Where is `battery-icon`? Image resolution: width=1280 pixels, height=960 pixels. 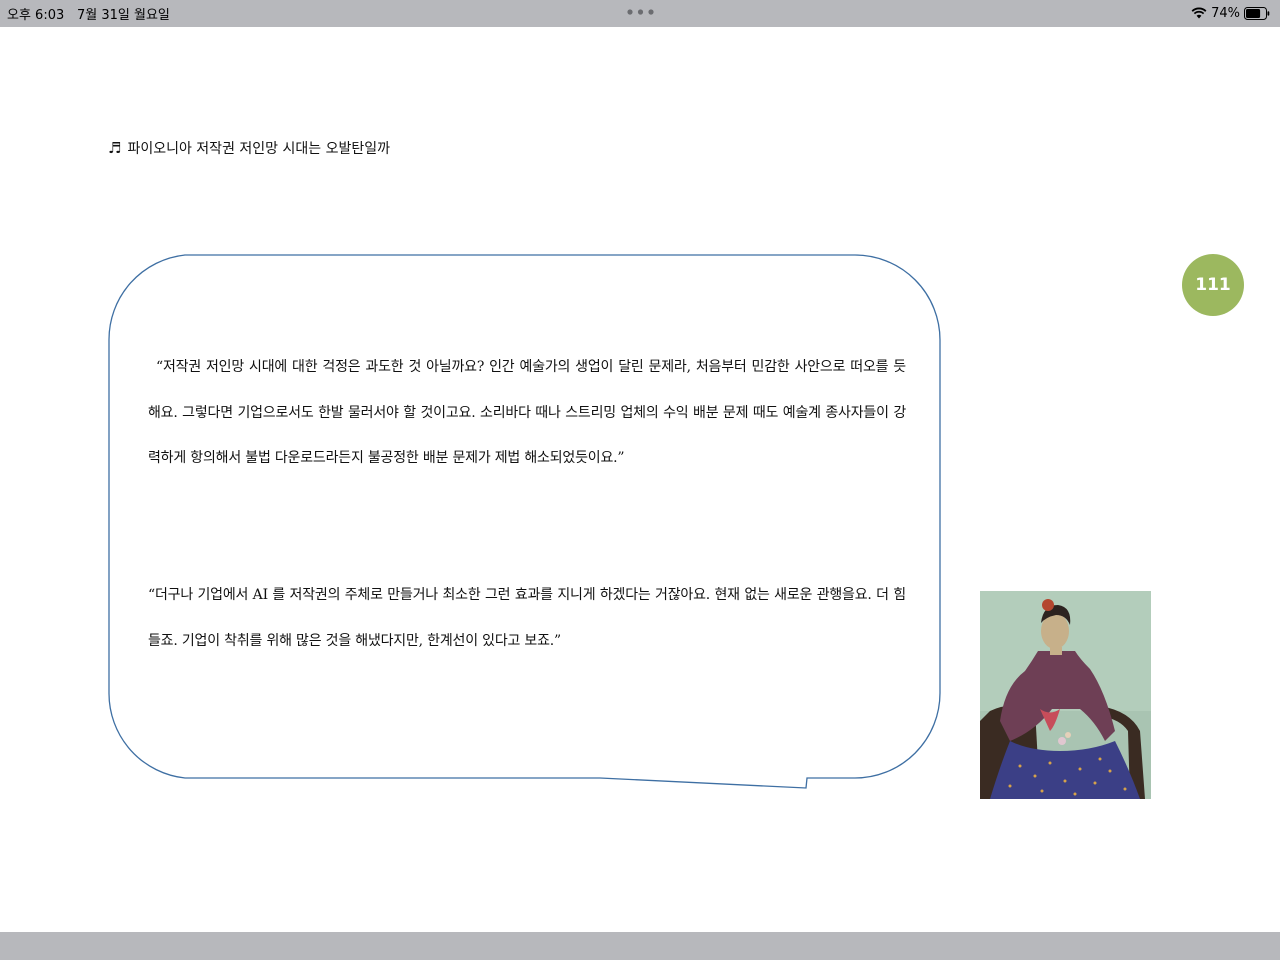 battery-icon is located at coordinates (1257, 13).